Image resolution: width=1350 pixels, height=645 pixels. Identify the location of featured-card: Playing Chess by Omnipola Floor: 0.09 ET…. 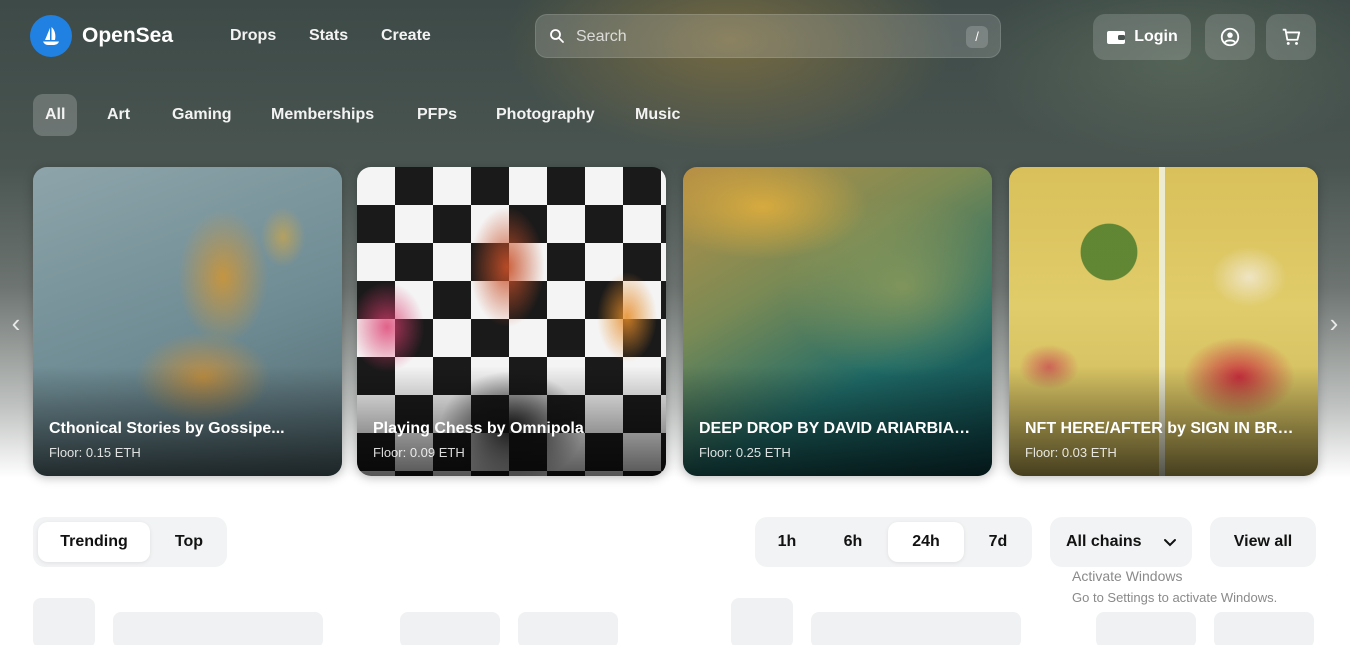
(511, 321).